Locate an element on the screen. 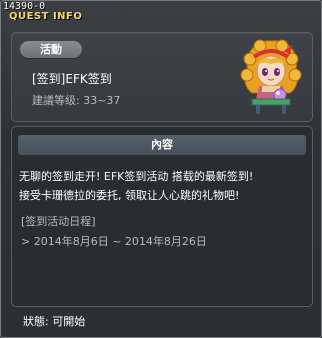 Image resolution: width=322 pixels, height=338 pixels. npc-portrait-icon is located at coordinates (271, 76).